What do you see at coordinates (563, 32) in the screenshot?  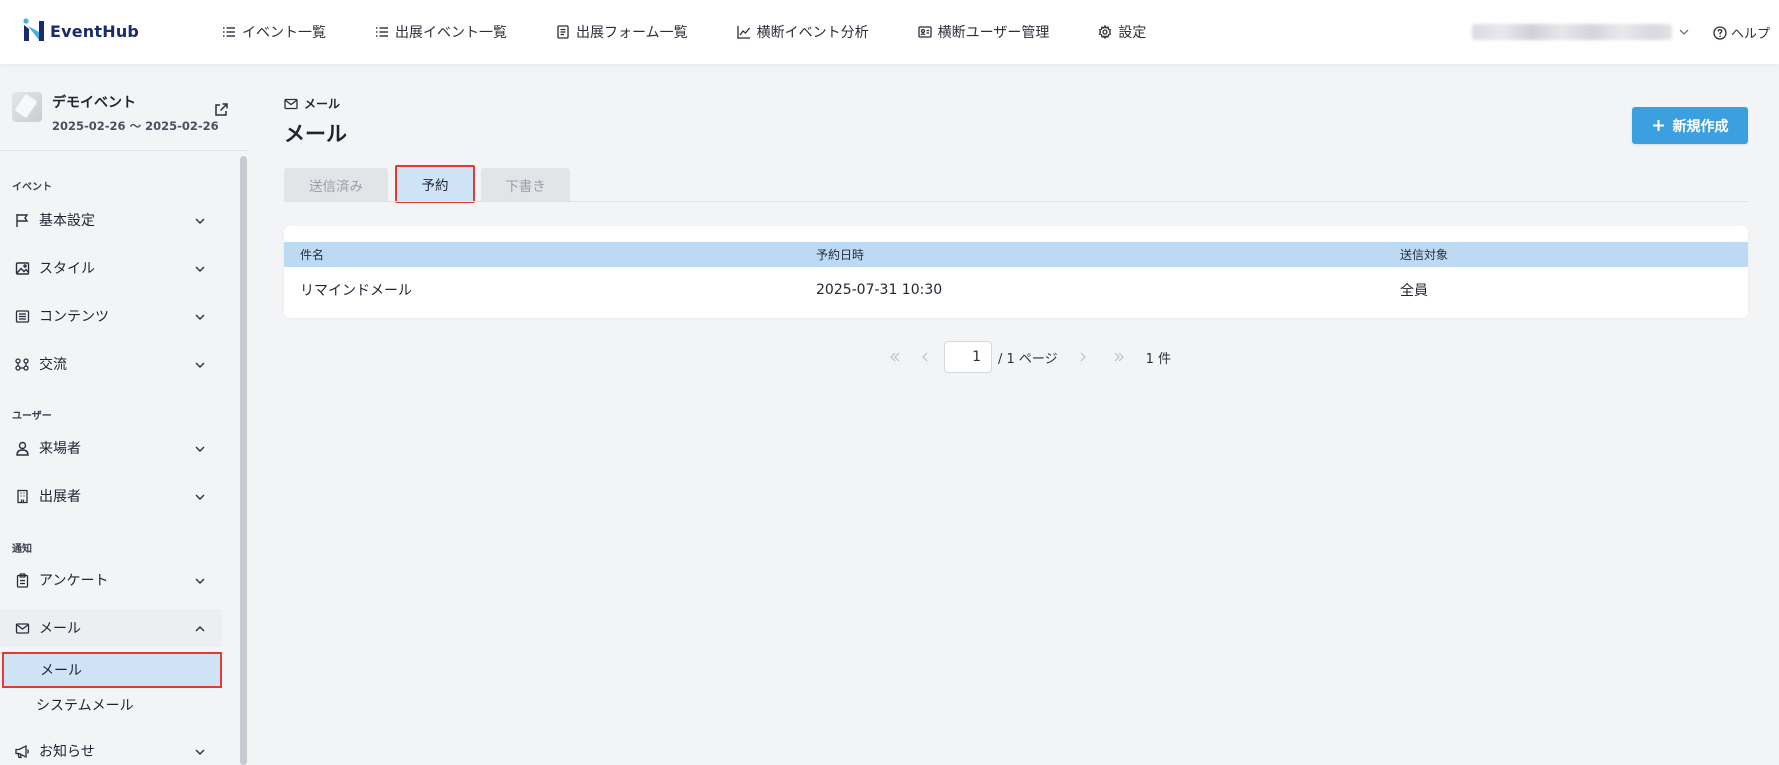 I see `form-icon` at bounding box center [563, 32].